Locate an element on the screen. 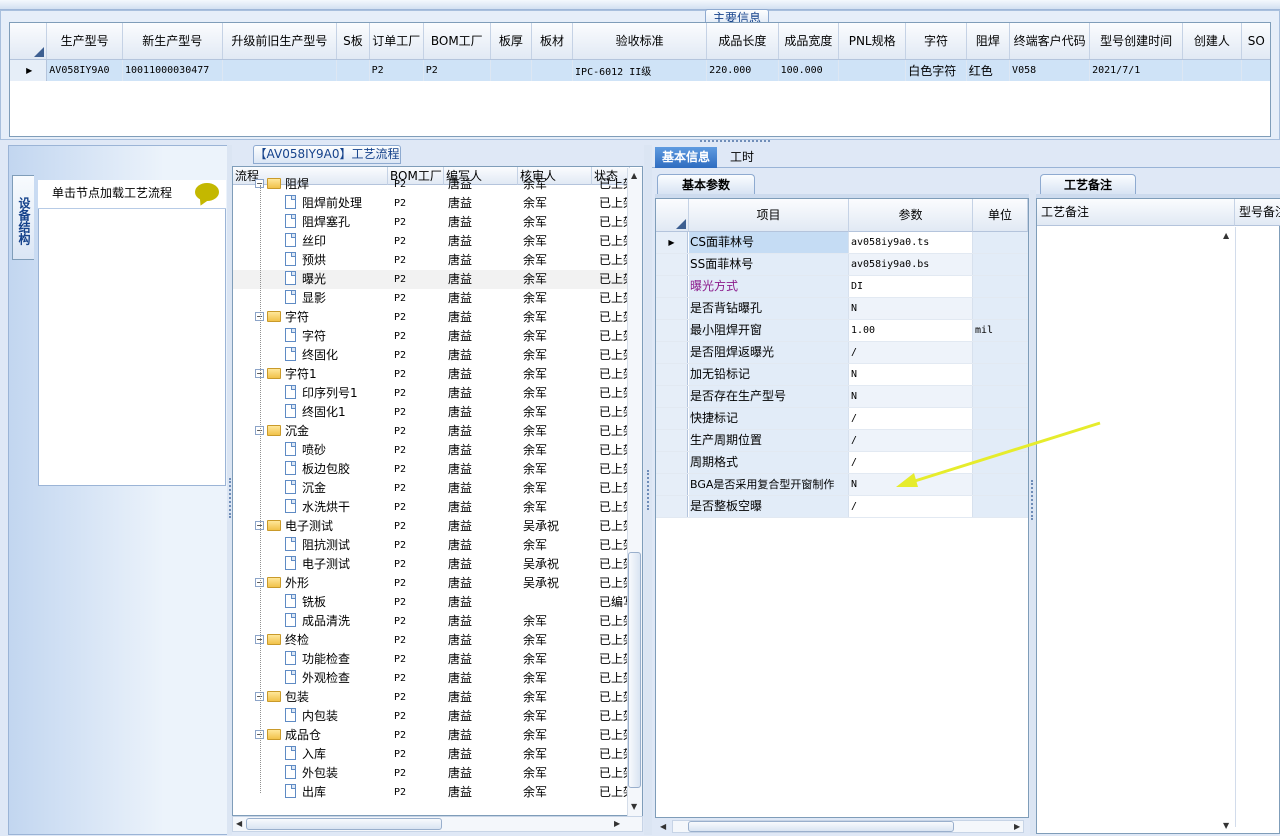 The width and height of the screenshot is (1280, 836). params-column-header: 单位 is located at coordinates (1000, 215).